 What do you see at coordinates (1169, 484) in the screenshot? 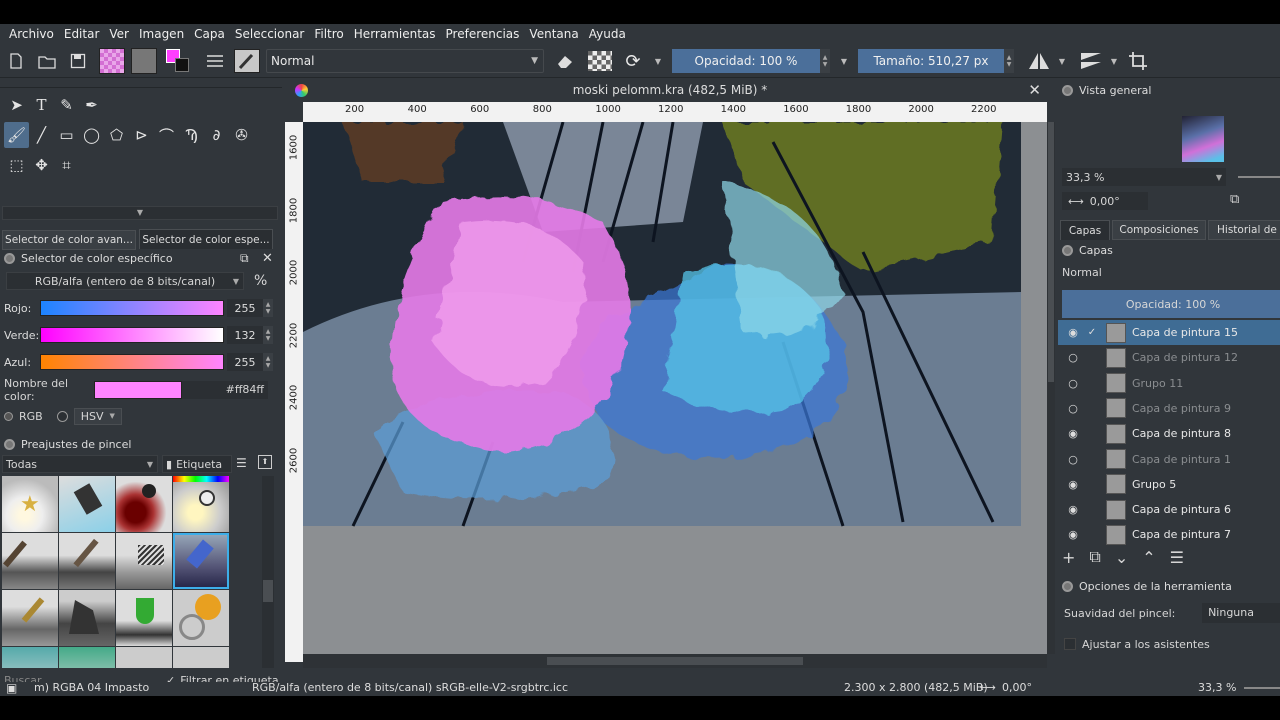
I see `layer-row: ◉ Grupo 5` at bounding box center [1169, 484].